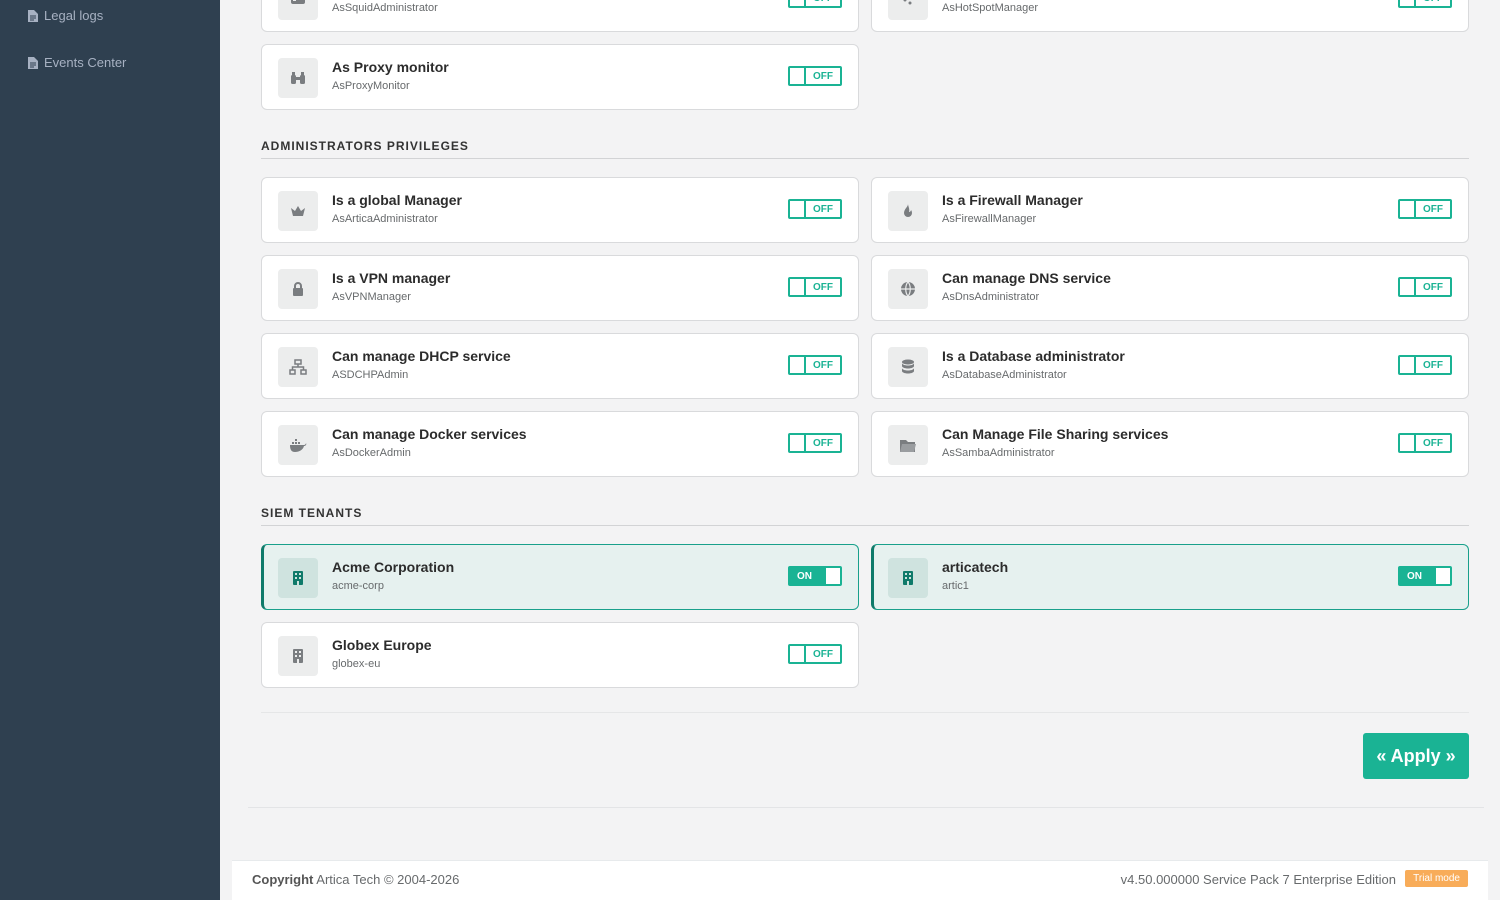 The height and width of the screenshot is (900, 1500). I want to click on card-subtitle: ASDCHPAdmin, so click(370, 375).